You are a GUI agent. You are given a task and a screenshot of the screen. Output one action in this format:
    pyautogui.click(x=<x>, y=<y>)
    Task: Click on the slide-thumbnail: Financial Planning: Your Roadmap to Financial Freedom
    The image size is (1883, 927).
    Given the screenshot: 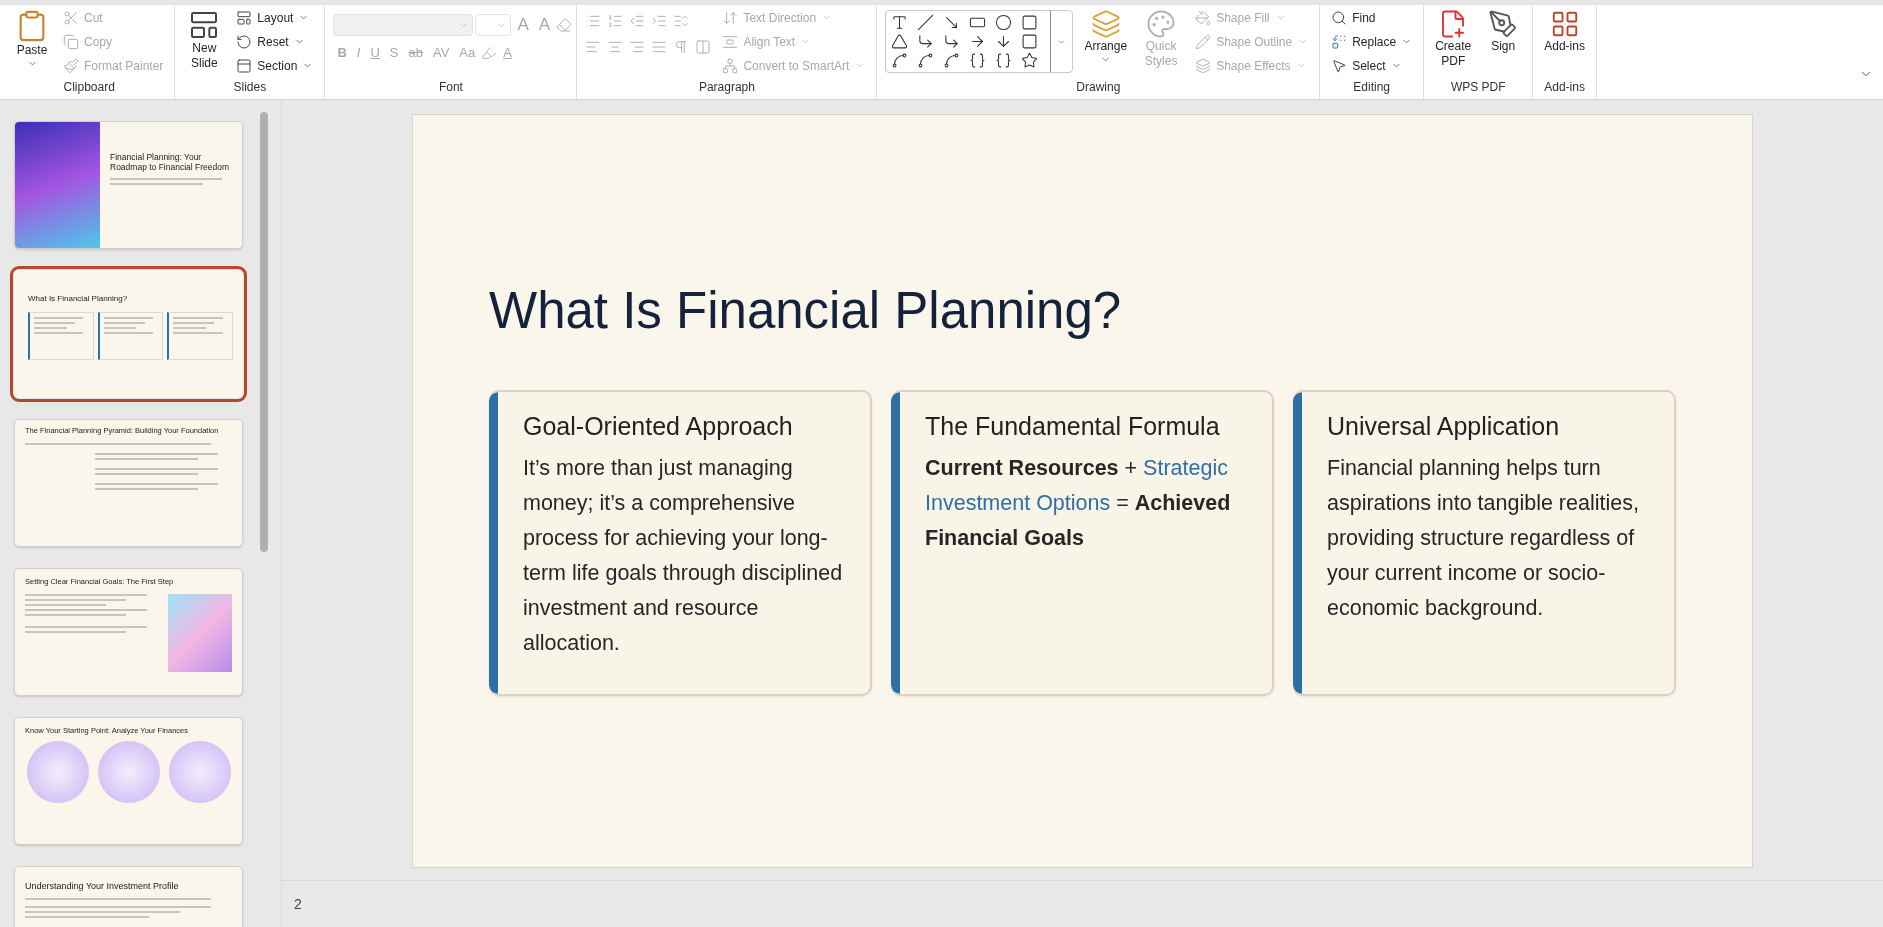 What is the action you would take?
    pyautogui.click(x=128, y=185)
    